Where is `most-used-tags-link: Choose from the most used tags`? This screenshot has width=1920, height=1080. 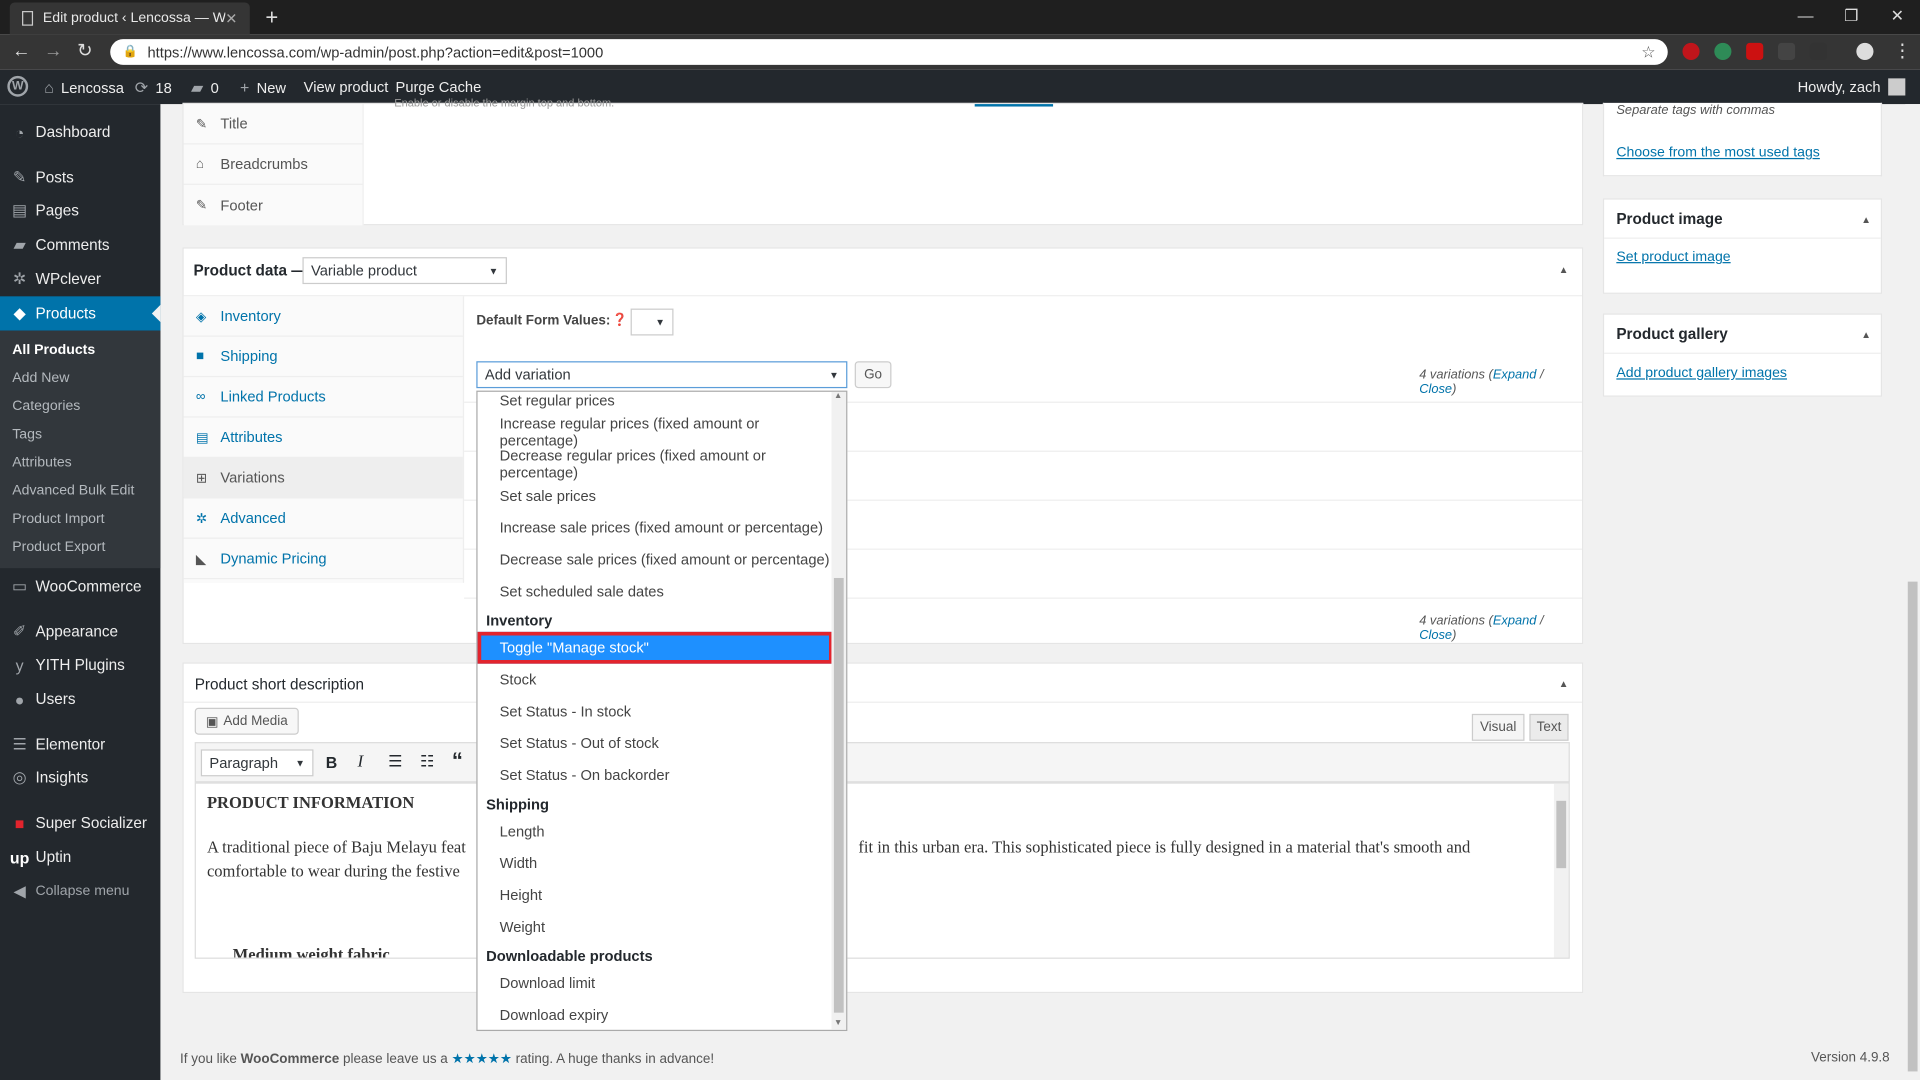
most-used-tags-link: Choose from the most used tags is located at coordinates (1718, 153).